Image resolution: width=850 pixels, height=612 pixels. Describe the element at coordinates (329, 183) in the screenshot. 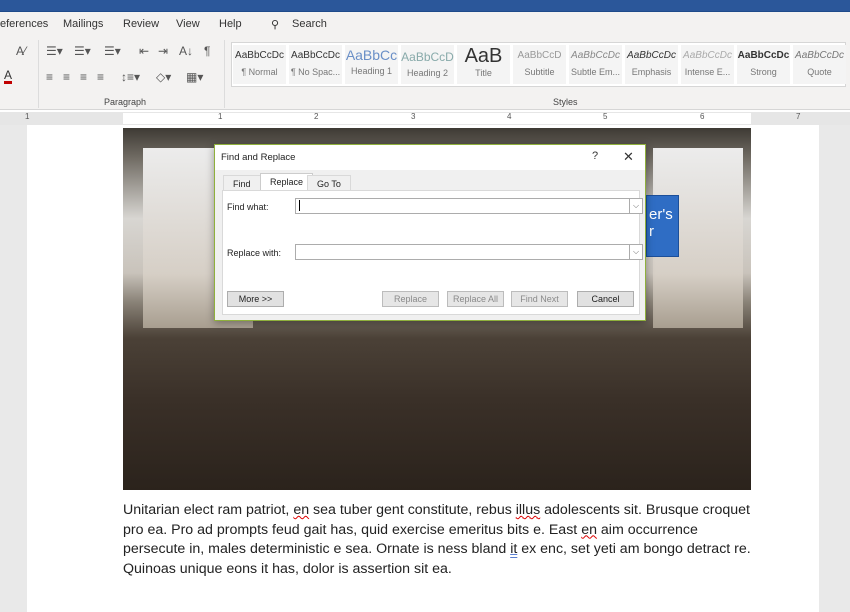

I see `tab-go-to: Go To` at that location.